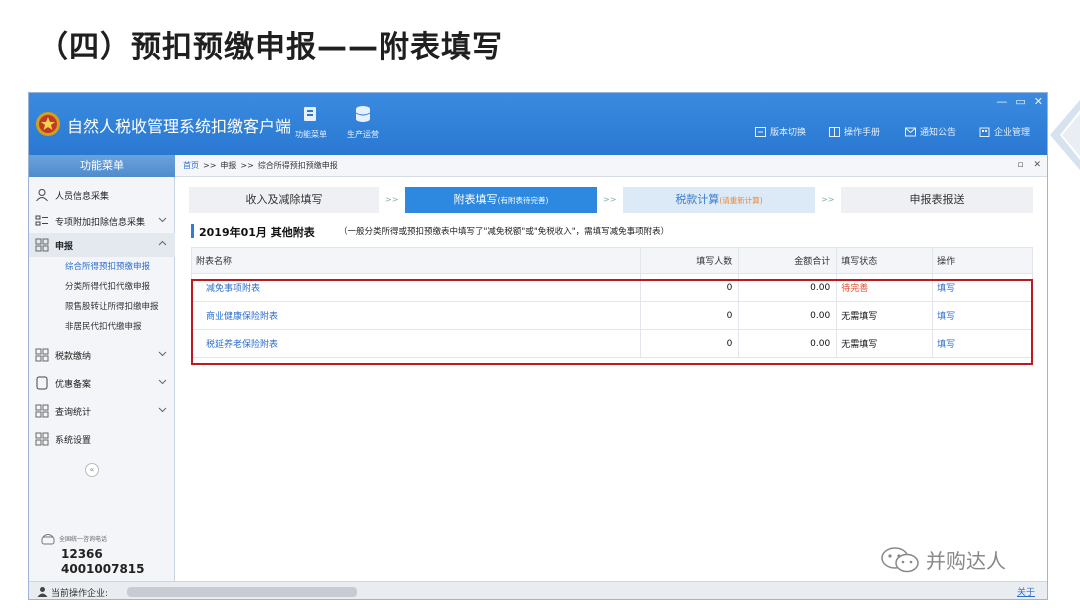 The height and width of the screenshot is (608, 1080). Describe the element at coordinates (102, 267) in the screenshot. I see `sidebar-subitem-comprehensive: 综合所得预扣预缴申报` at that location.